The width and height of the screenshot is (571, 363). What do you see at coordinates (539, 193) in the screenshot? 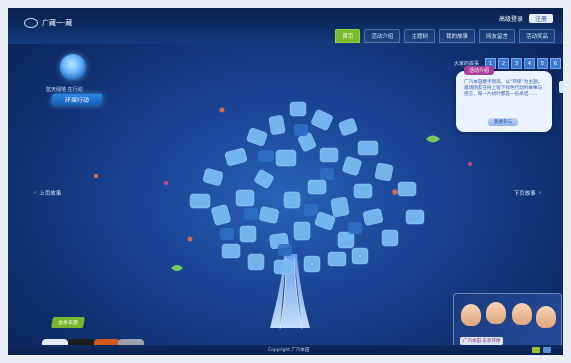
I see `chevron-right-icon: ›` at bounding box center [539, 193].